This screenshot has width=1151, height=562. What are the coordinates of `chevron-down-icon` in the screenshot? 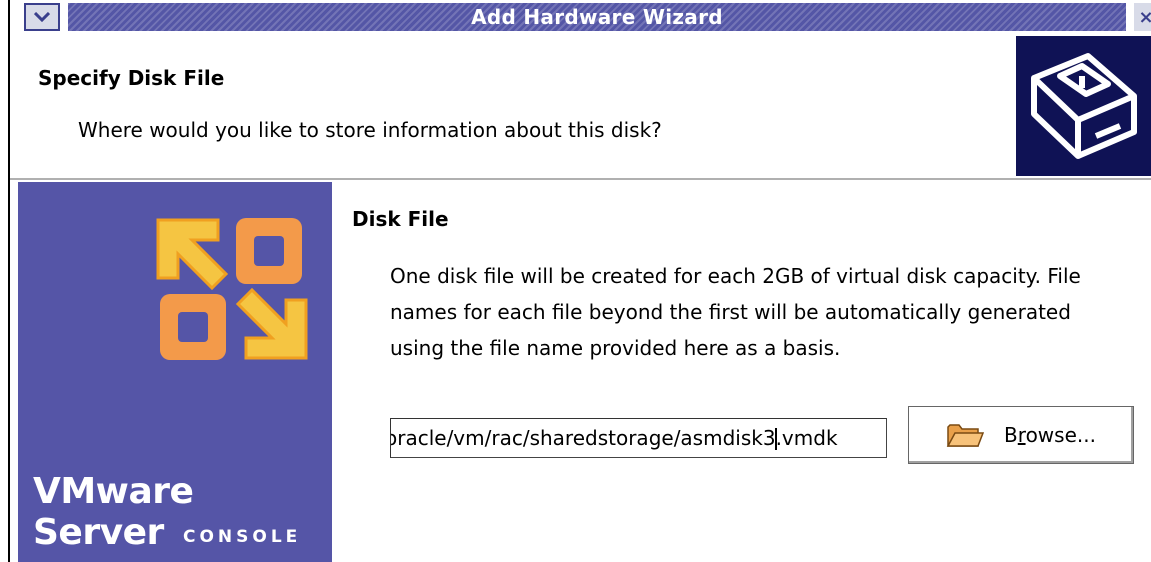 It's located at (42, 17).